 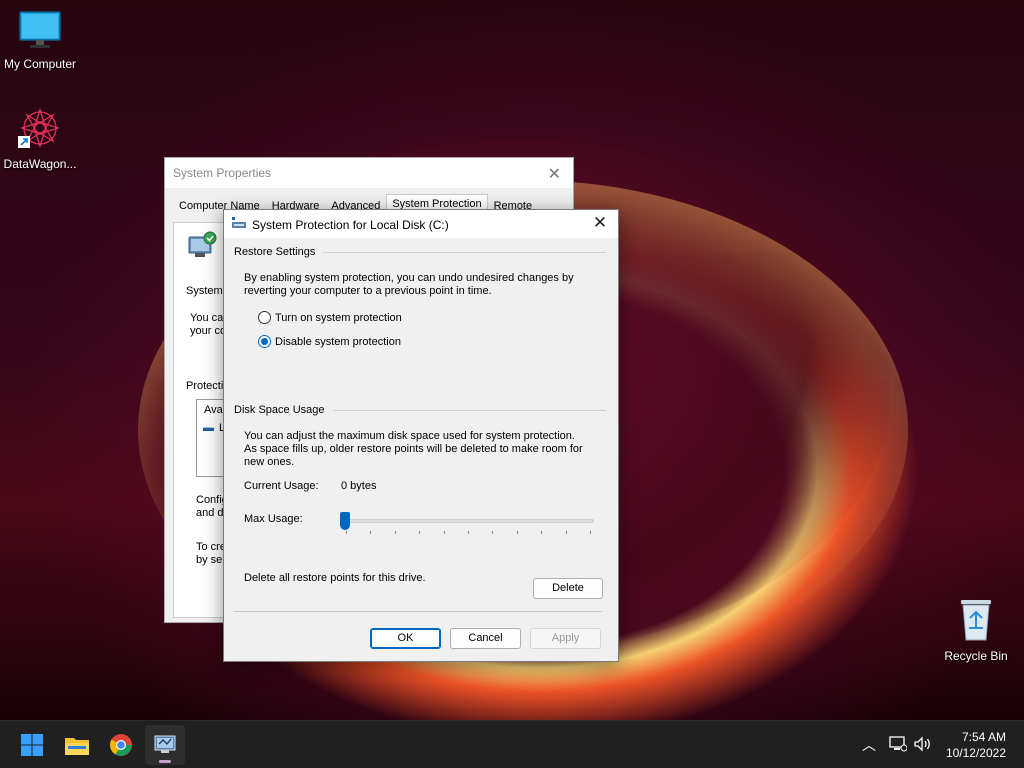 What do you see at coordinates (469, 521) in the screenshot?
I see `max-usage-slider-track` at bounding box center [469, 521].